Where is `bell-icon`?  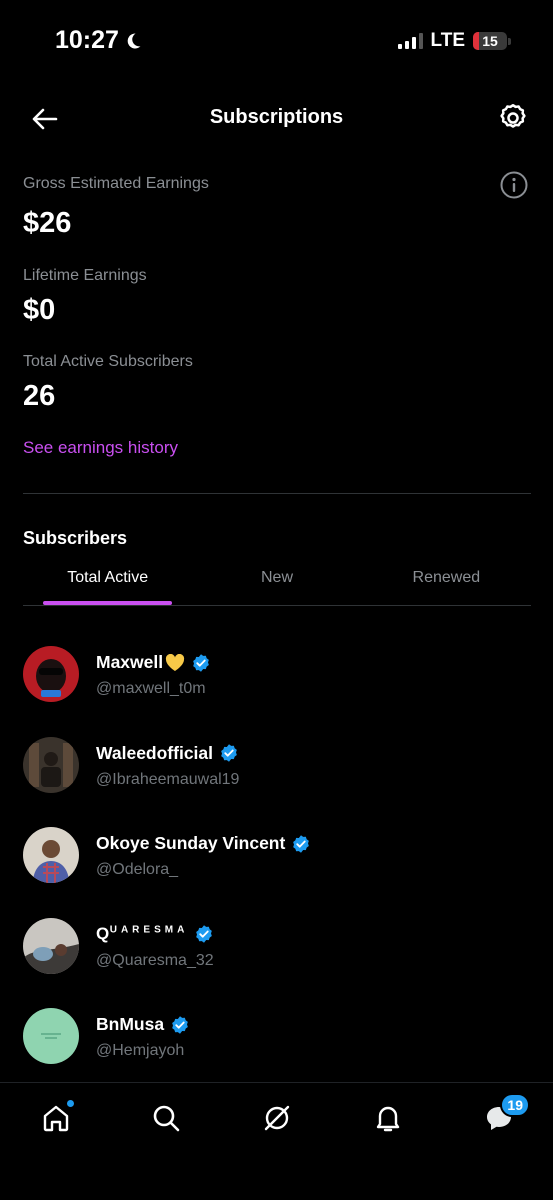
bell-icon is located at coordinates (388, 1119).